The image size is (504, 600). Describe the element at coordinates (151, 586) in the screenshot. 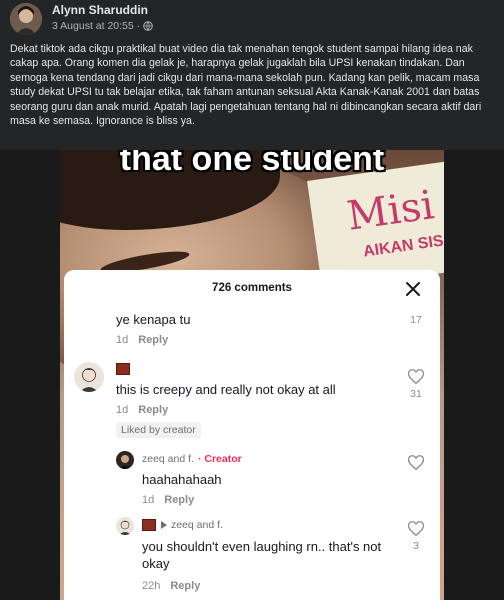

I see `comment-age: 22h` at that location.